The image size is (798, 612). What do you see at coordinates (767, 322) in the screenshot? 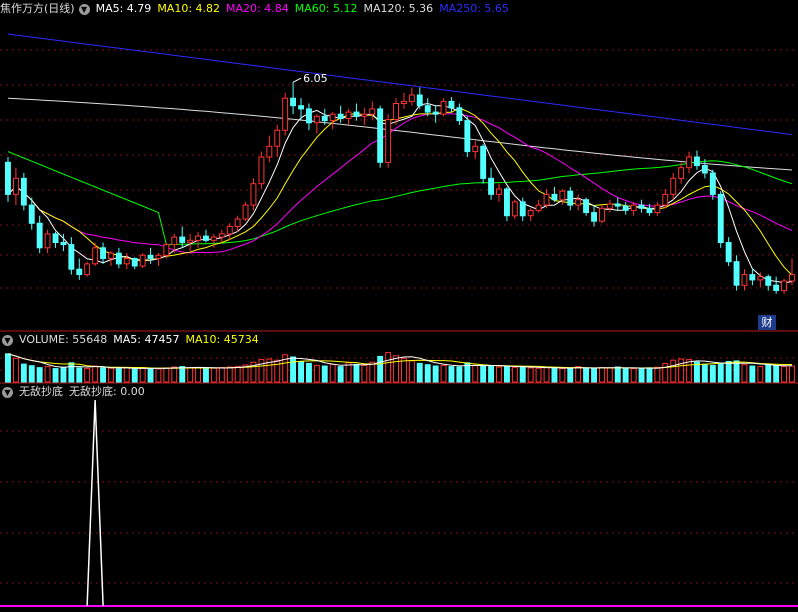
I see `finance-badge: 财` at bounding box center [767, 322].